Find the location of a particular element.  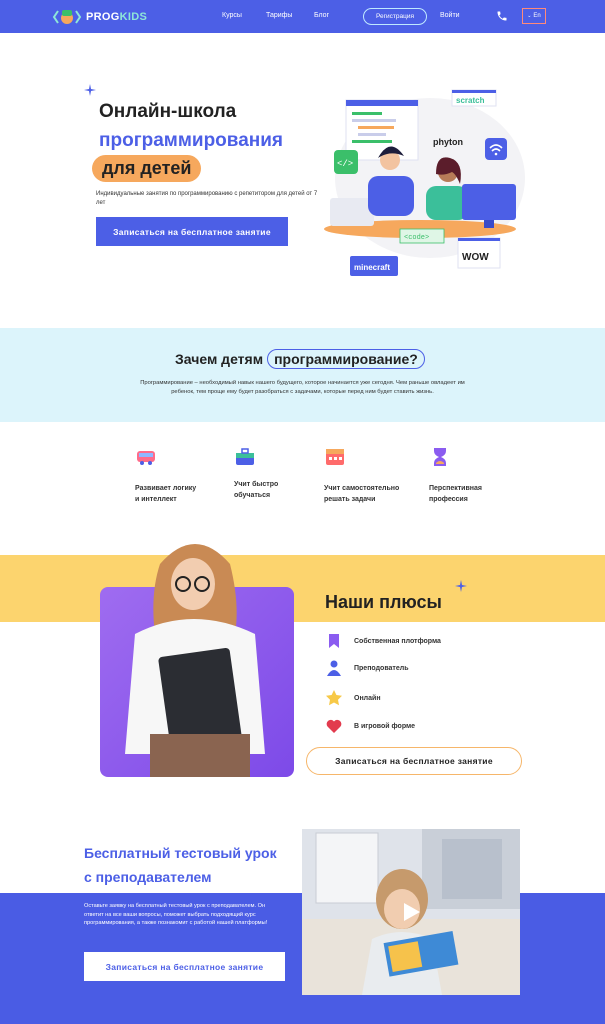

feature-logic: Развивает логику и интеллект is located at coordinates (165, 475).